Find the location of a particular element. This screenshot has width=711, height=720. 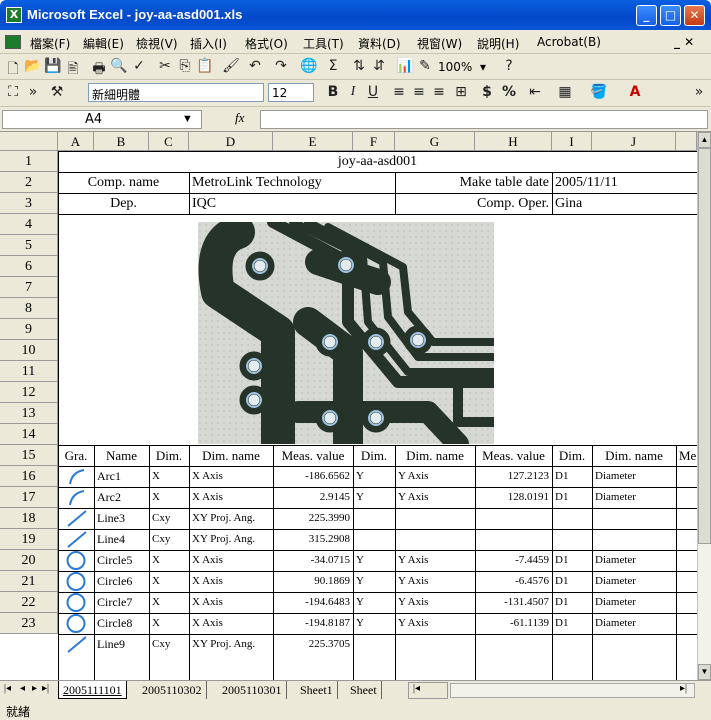

tab-scroll-split-icon: |◂ is located at coordinates (428, 690).